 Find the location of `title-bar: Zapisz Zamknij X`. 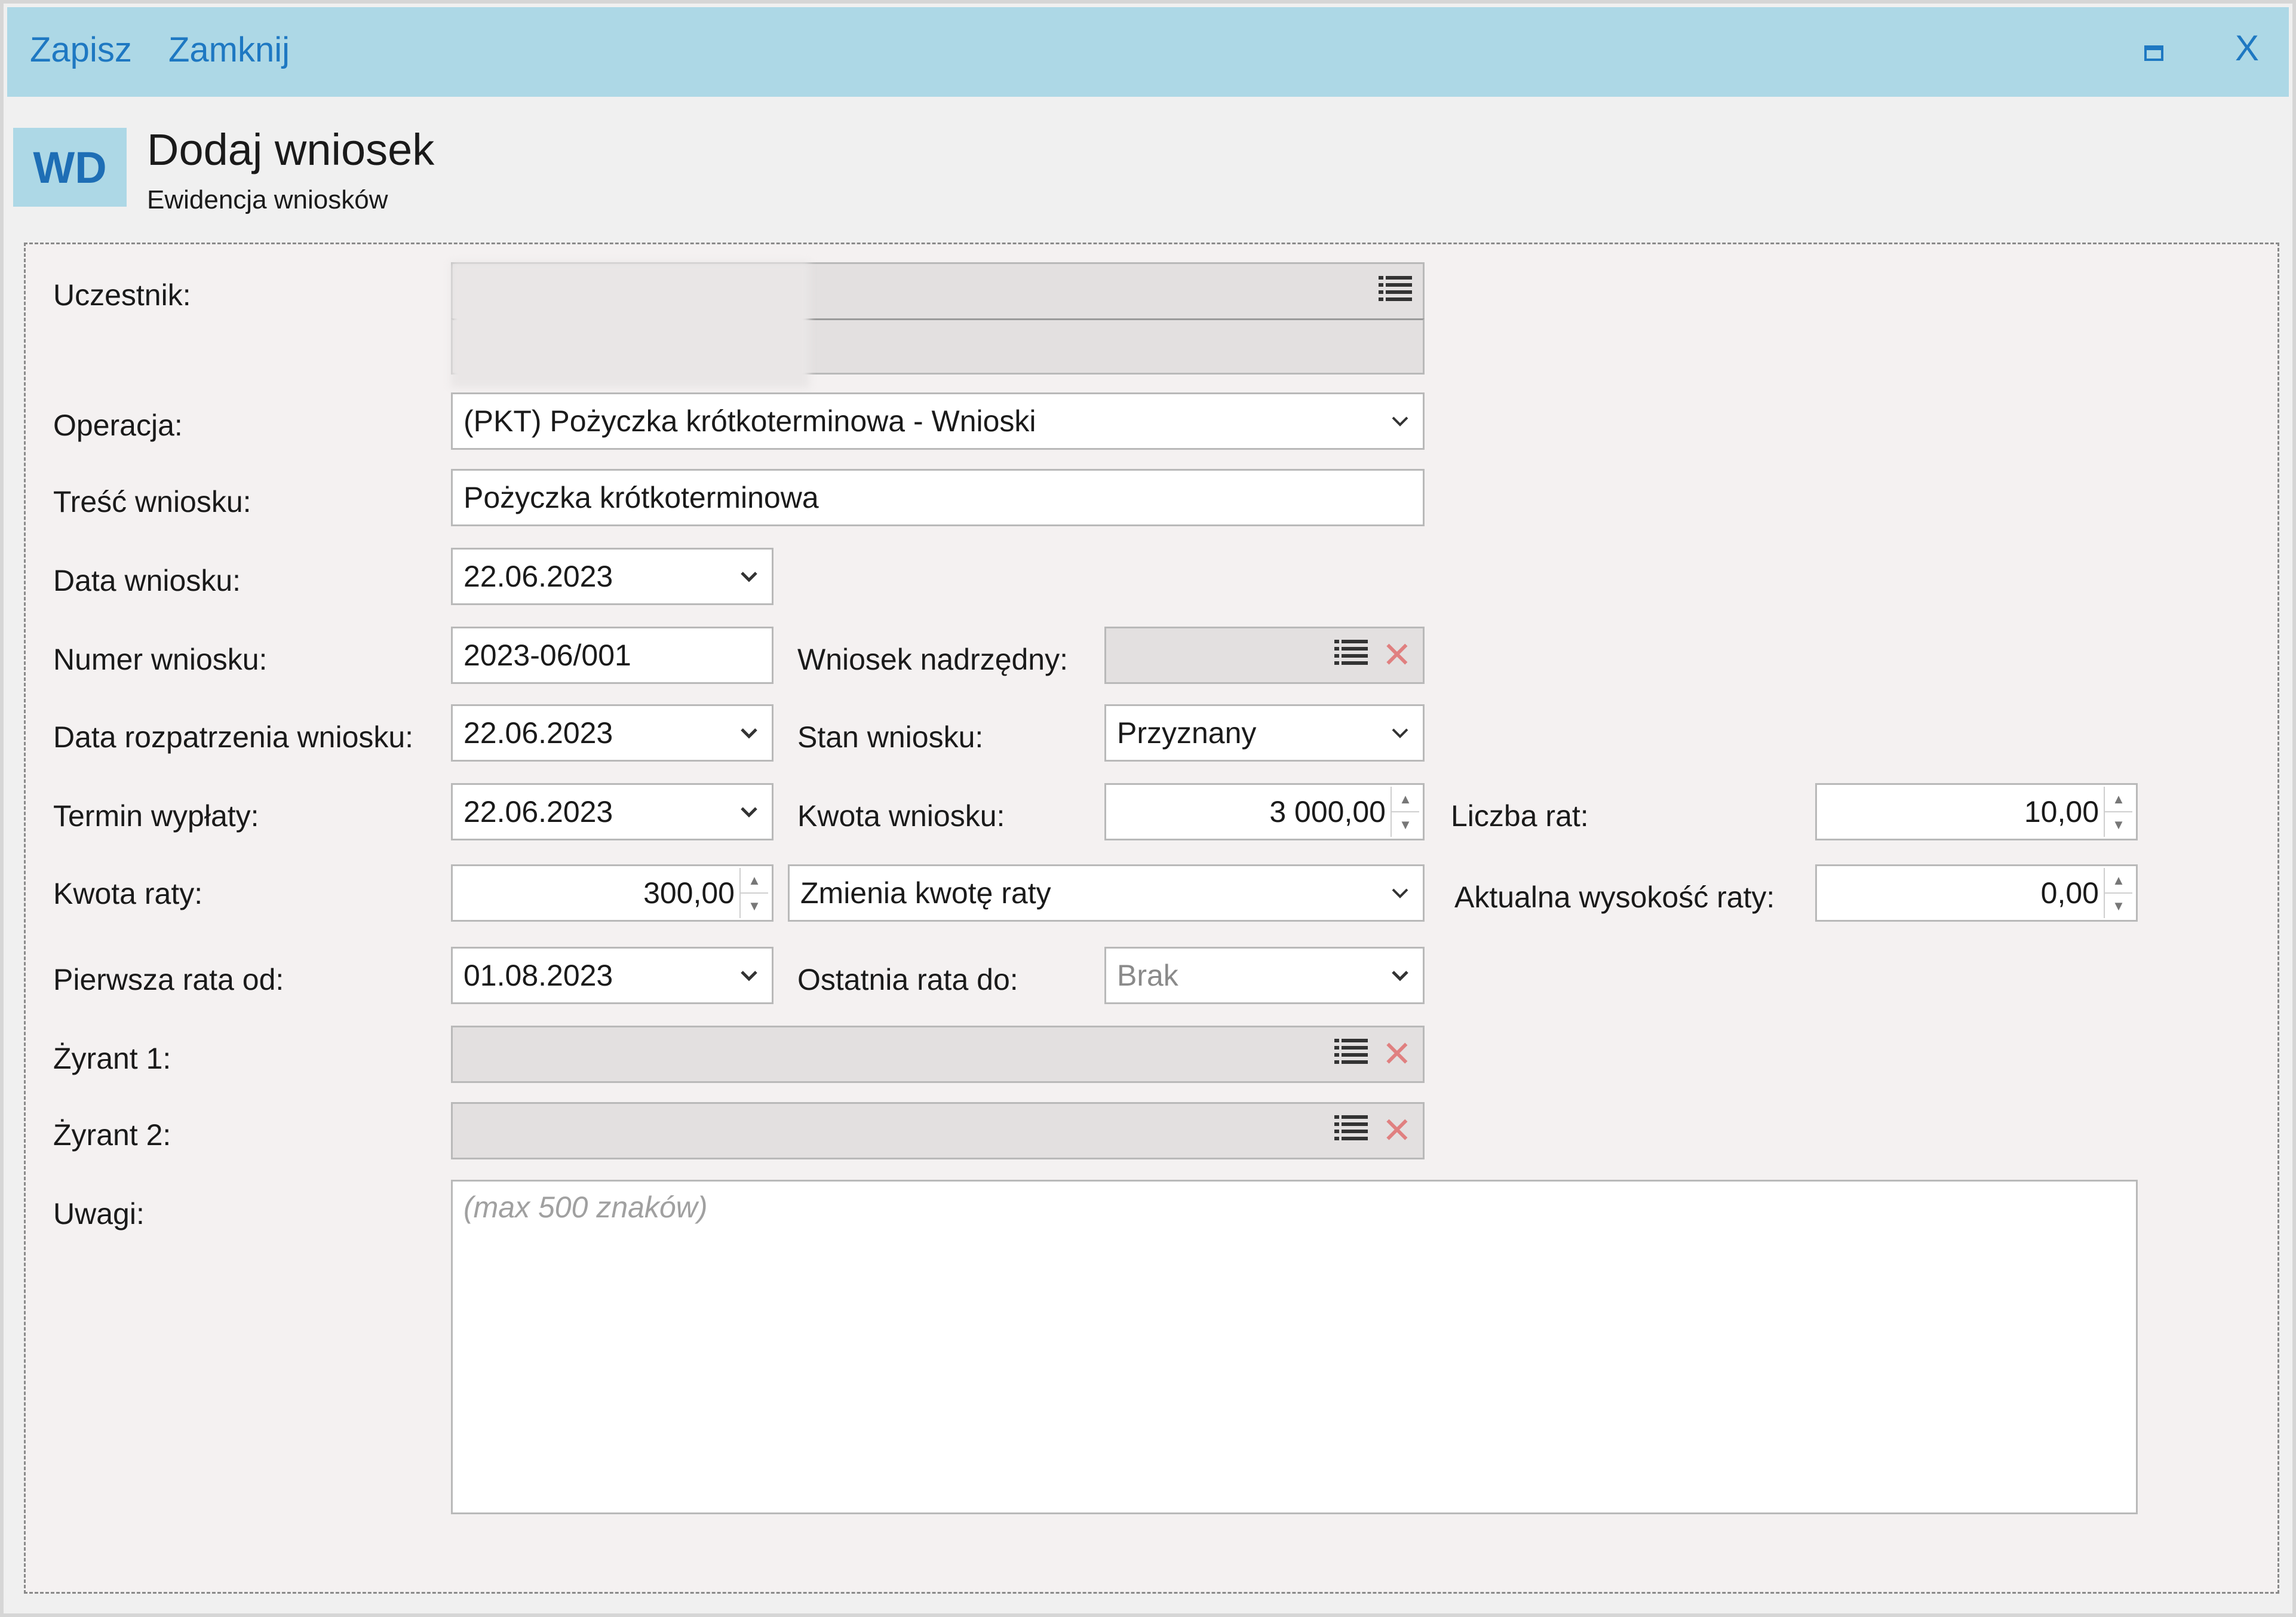

title-bar: Zapisz Zamknij X is located at coordinates (1148, 52).